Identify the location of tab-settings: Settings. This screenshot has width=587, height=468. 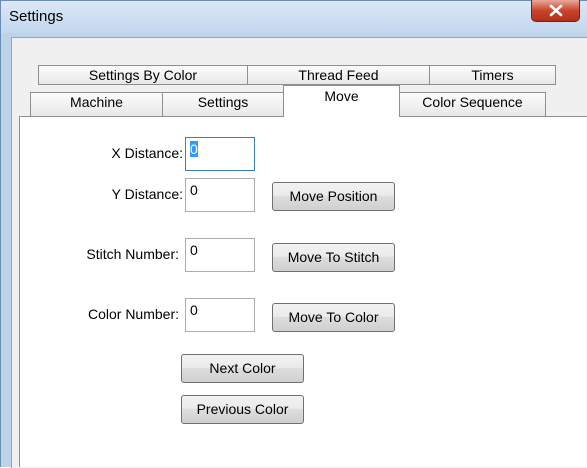
(223, 104).